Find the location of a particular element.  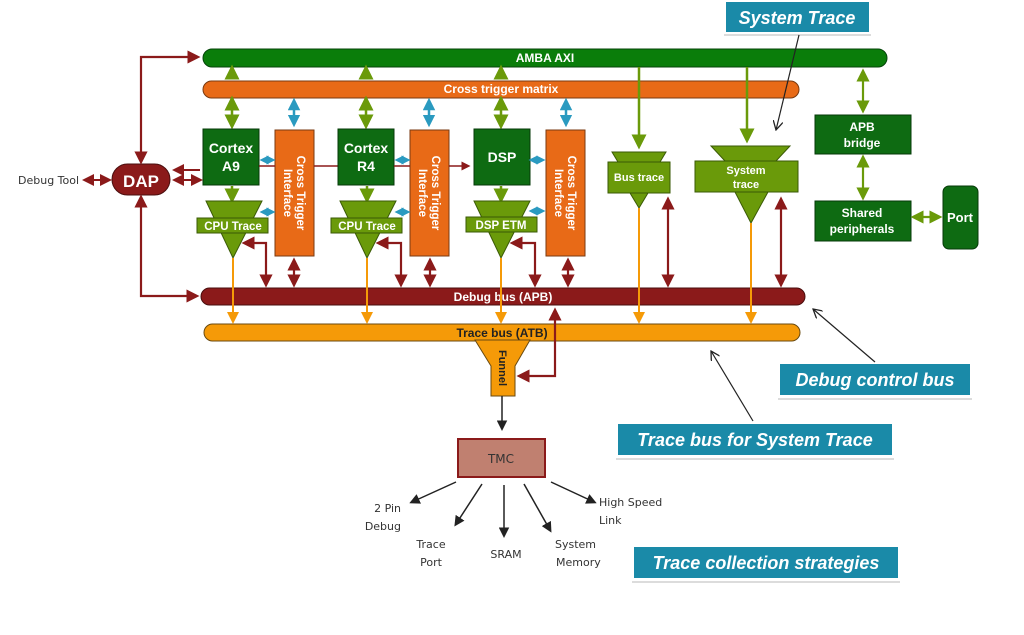

trace-bus-label: Trace bus (ATB) is located at coordinates (501, 333).